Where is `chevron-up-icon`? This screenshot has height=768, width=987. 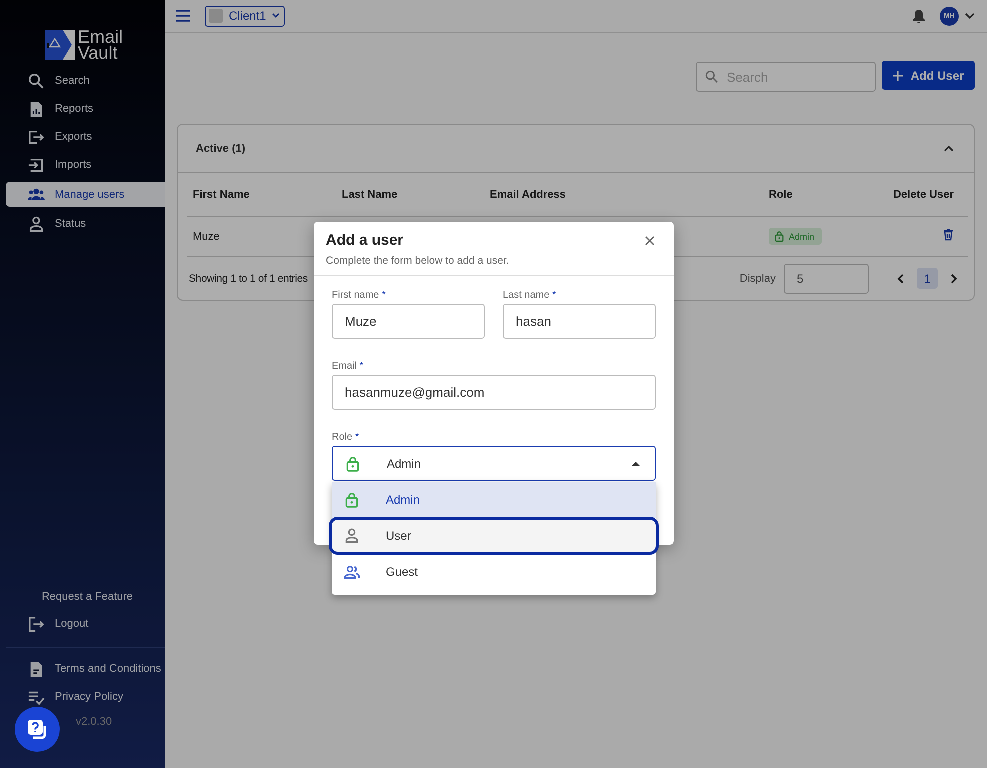 chevron-up-icon is located at coordinates (949, 148).